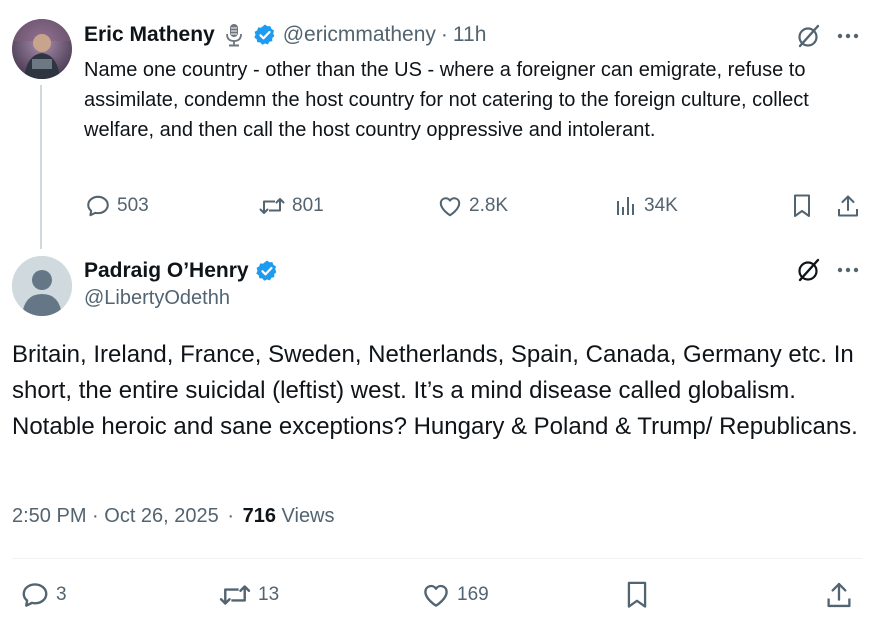 The image size is (887, 630). Describe the element at coordinates (437, 558) in the screenshot. I see `divider` at that location.